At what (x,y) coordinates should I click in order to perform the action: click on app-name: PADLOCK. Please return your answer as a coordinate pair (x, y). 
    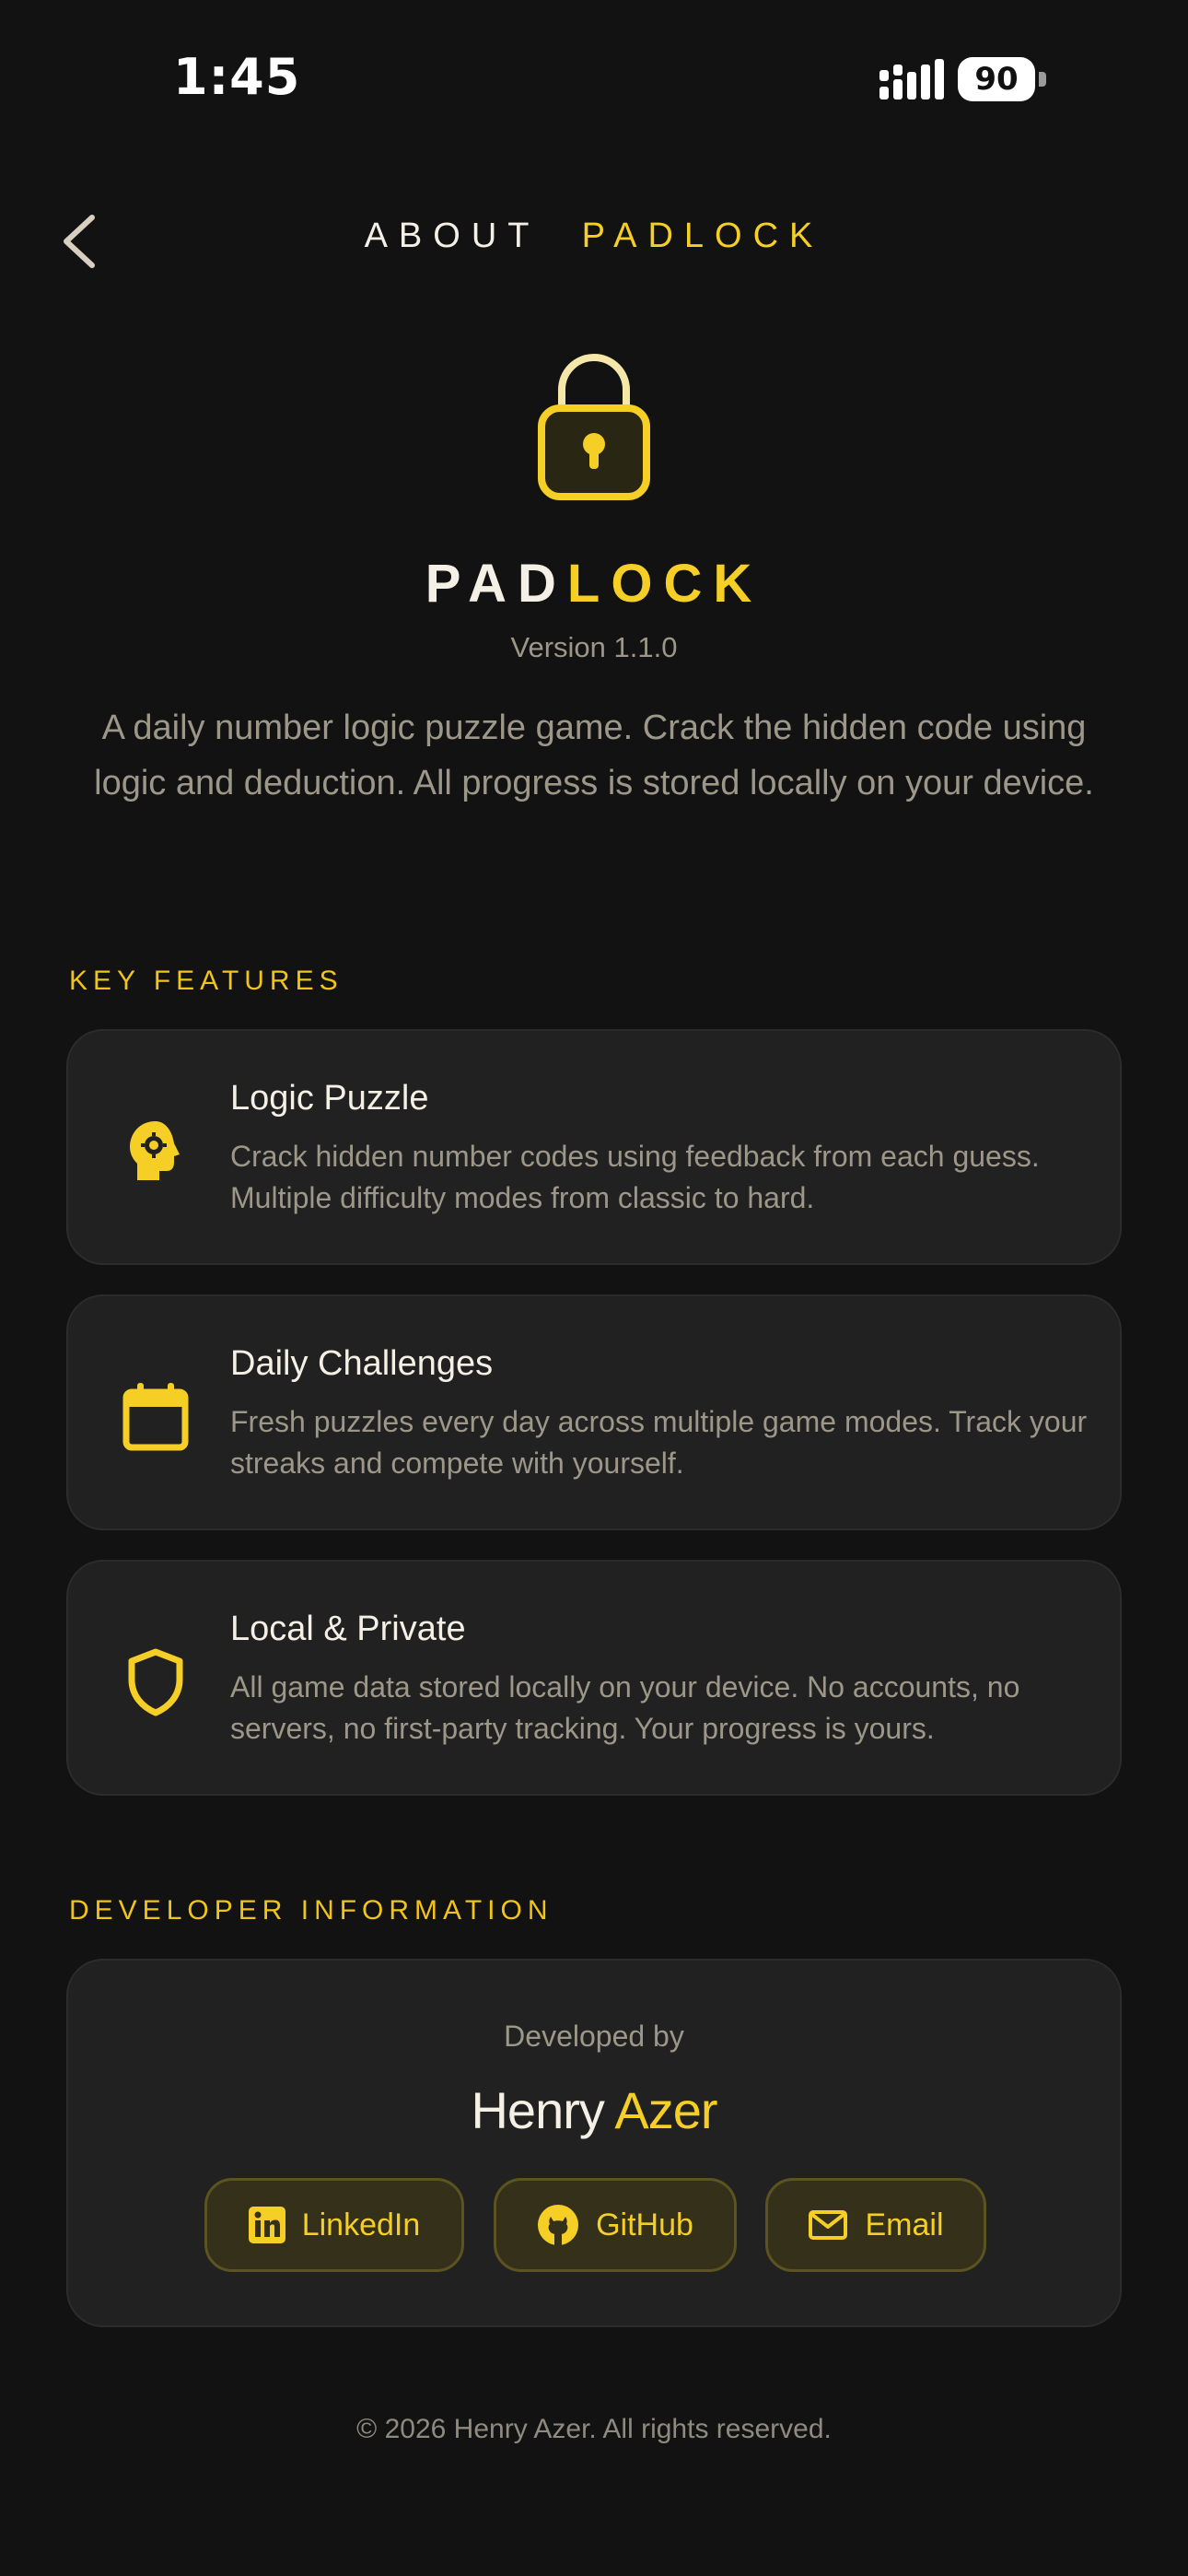
    Looking at the image, I should click on (594, 584).